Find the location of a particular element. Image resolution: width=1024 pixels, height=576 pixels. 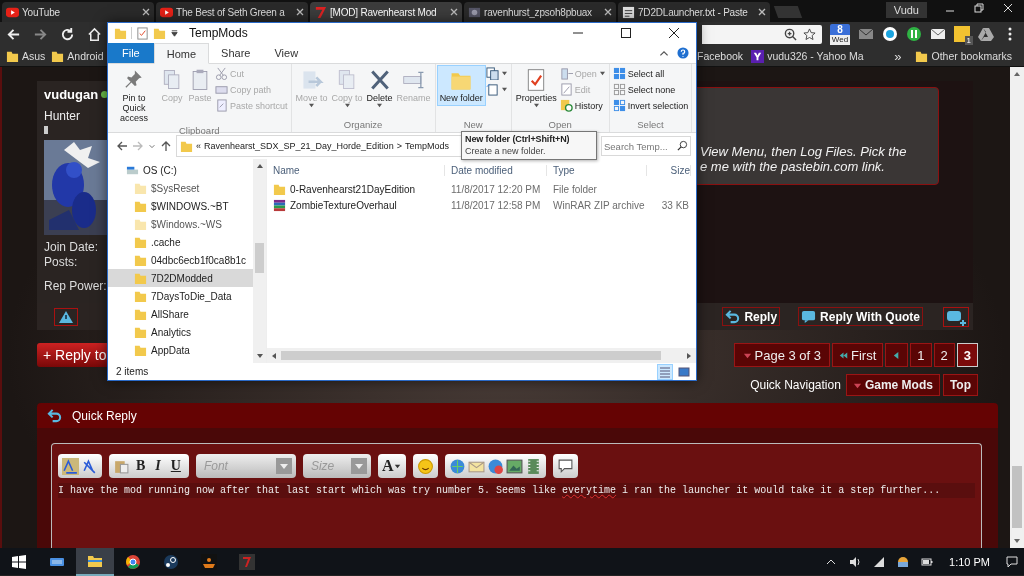

tree-item: .cache is located at coordinates (180, 242).